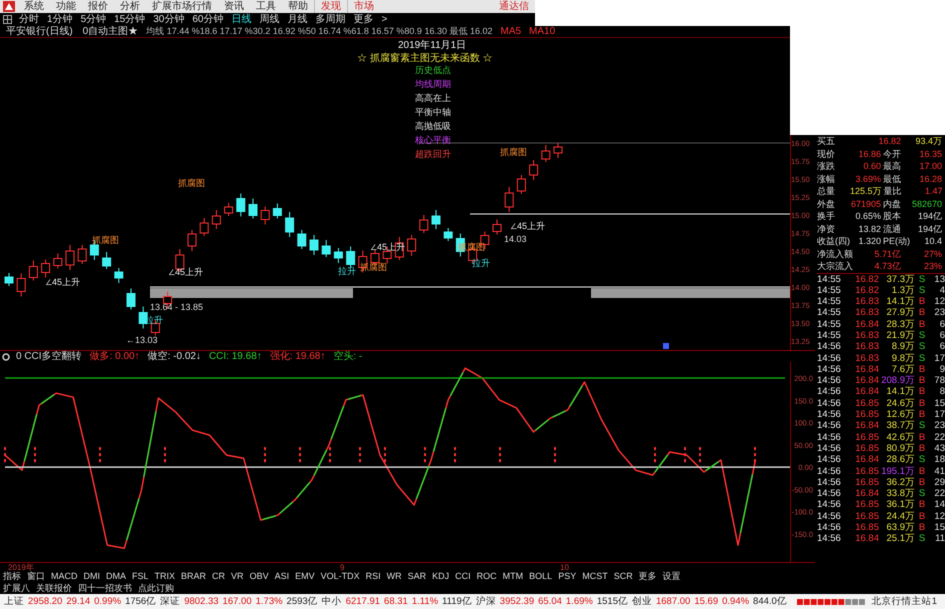 The image size is (945, 609). What do you see at coordinates (513, 576) in the screenshot?
I see `indicator-tab: MTM` at bounding box center [513, 576].